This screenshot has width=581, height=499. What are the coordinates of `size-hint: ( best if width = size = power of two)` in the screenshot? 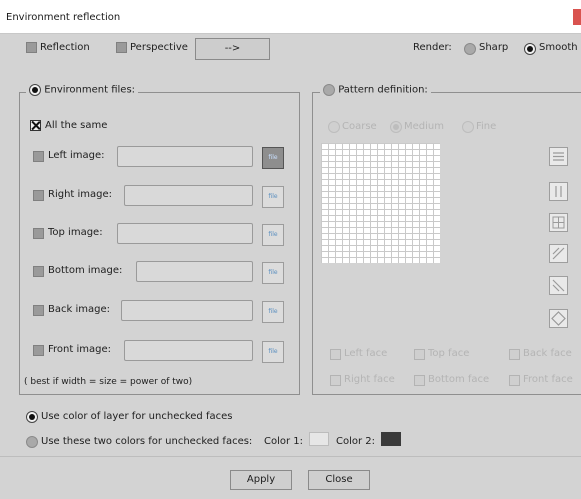 It's located at (108, 382).